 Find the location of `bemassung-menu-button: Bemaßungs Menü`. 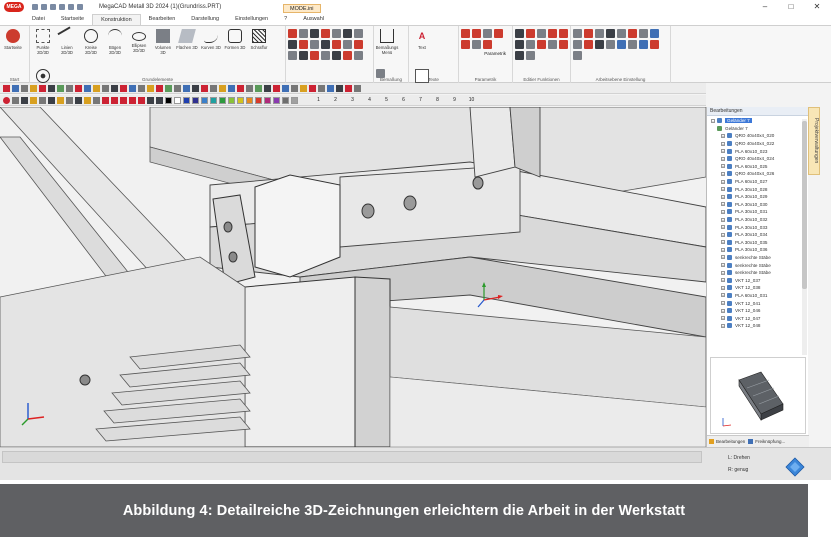

bemassung-menu-button: Bemaßungs Menü is located at coordinates (387, 48).